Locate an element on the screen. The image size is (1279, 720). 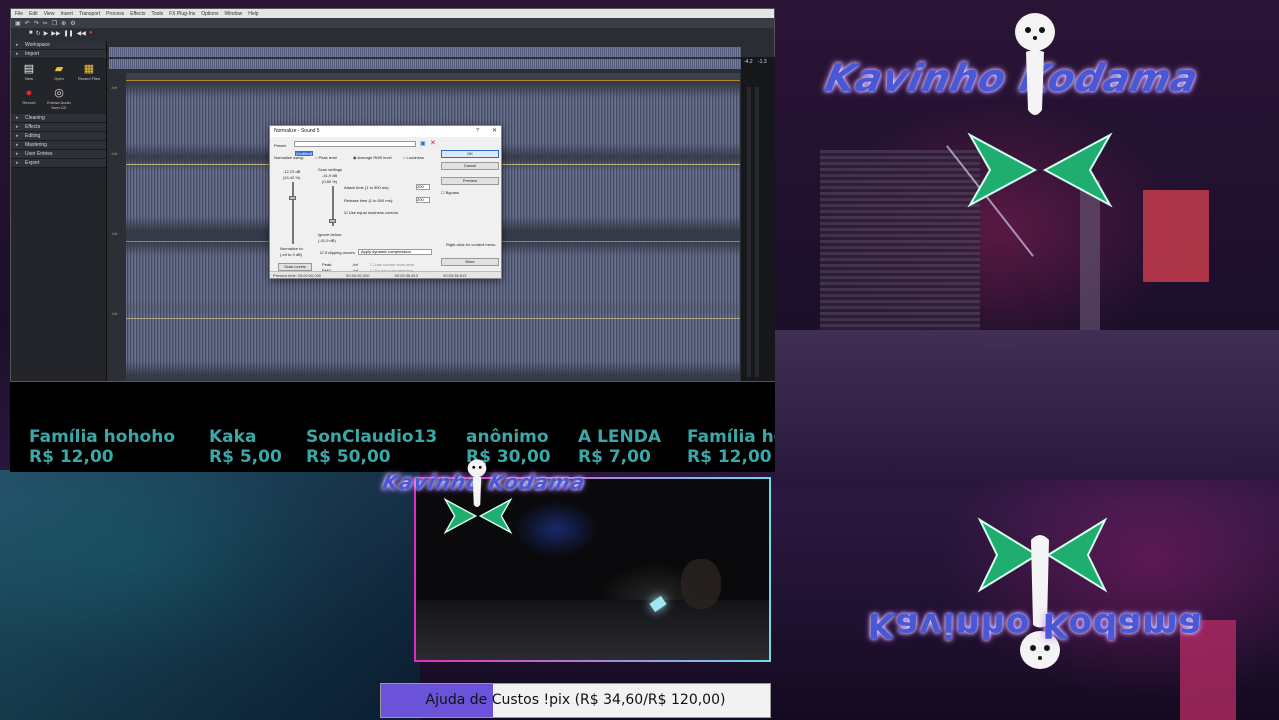
play-icon: ▶ is located at coordinates (46, 33).